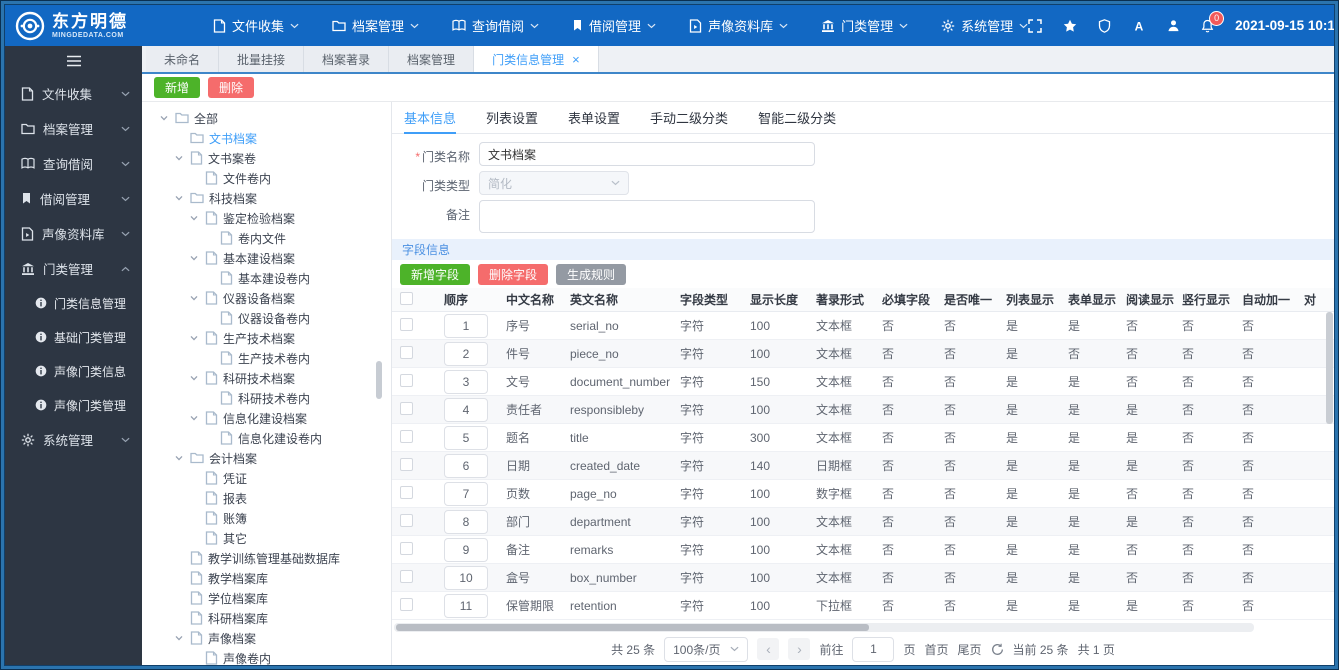  Describe the element at coordinates (647, 216) in the screenshot. I see `remark-textarea` at that location.